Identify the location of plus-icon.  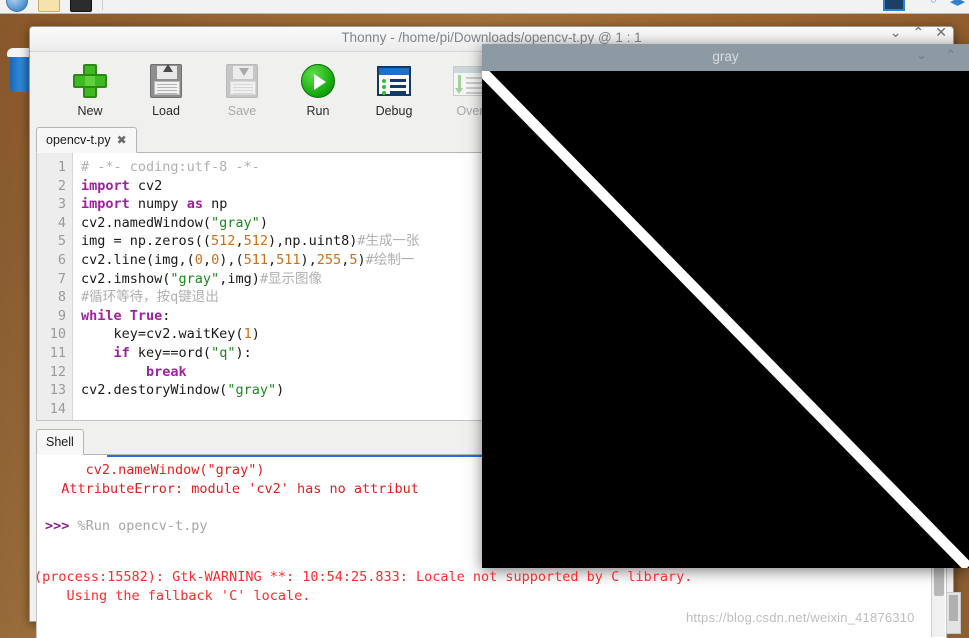
(90, 81).